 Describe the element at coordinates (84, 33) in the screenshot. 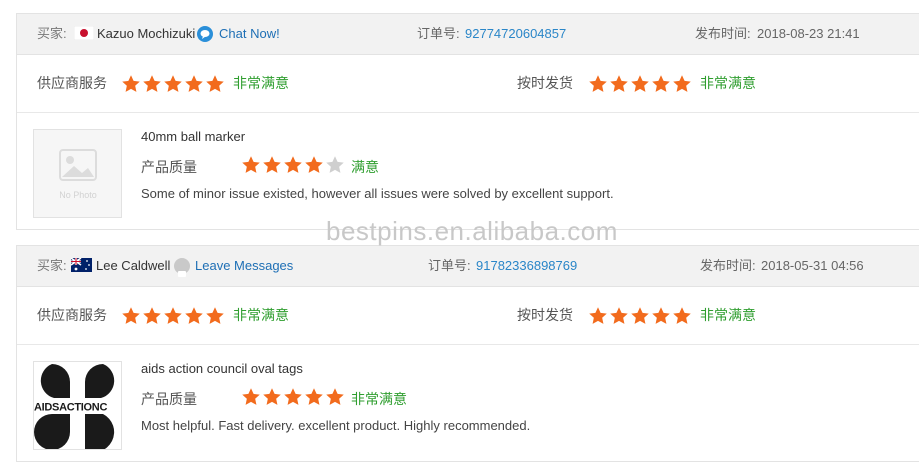

I see `japan-flag-icon` at that location.